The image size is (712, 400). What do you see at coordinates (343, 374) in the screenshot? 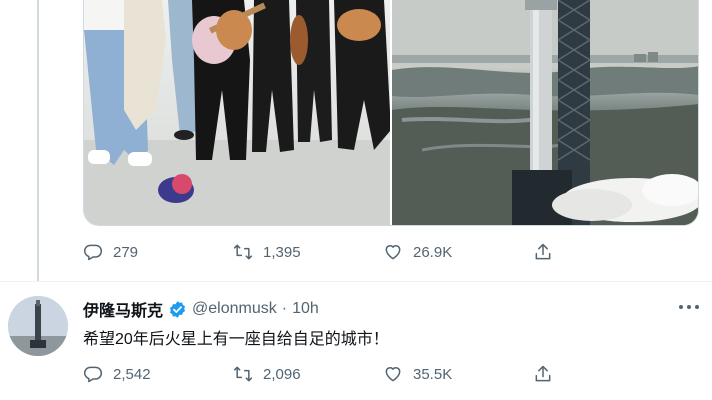
I see `main-tweet-action-bar: 2,542 2,096 35.5K` at bounding box center [343, 374].